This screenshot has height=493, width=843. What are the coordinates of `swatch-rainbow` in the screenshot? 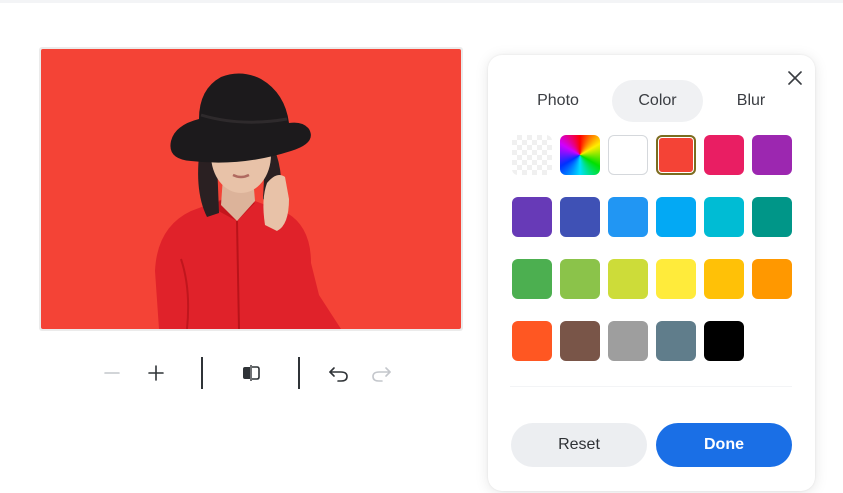 It's located at (580, 155).